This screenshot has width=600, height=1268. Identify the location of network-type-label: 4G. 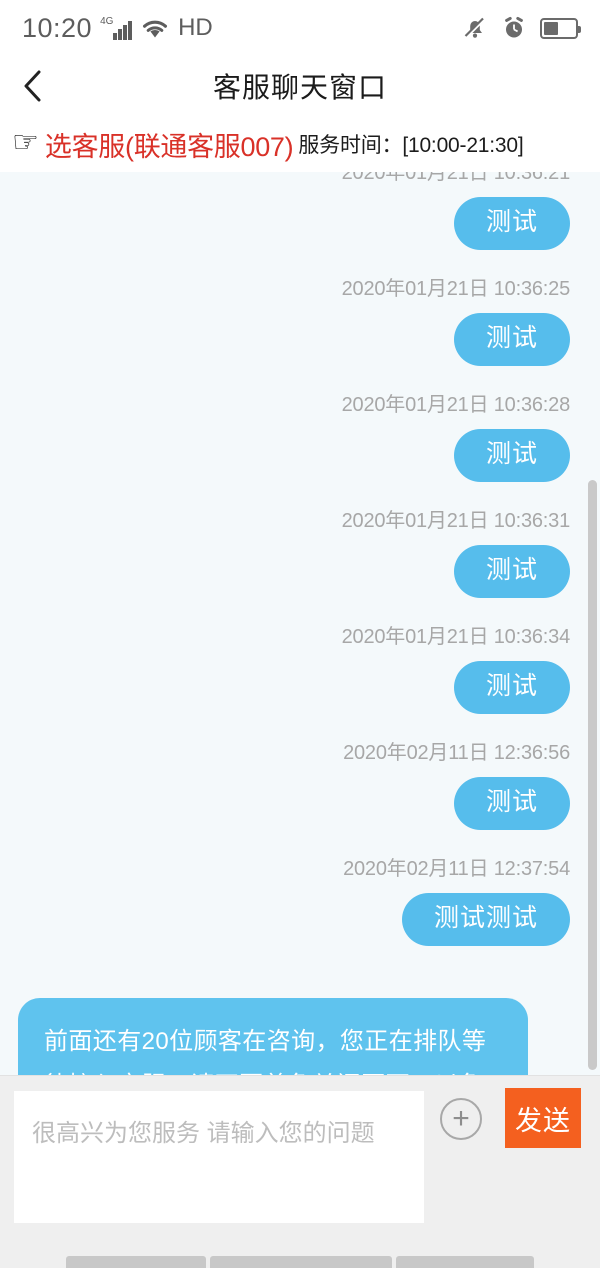
(107, 21).